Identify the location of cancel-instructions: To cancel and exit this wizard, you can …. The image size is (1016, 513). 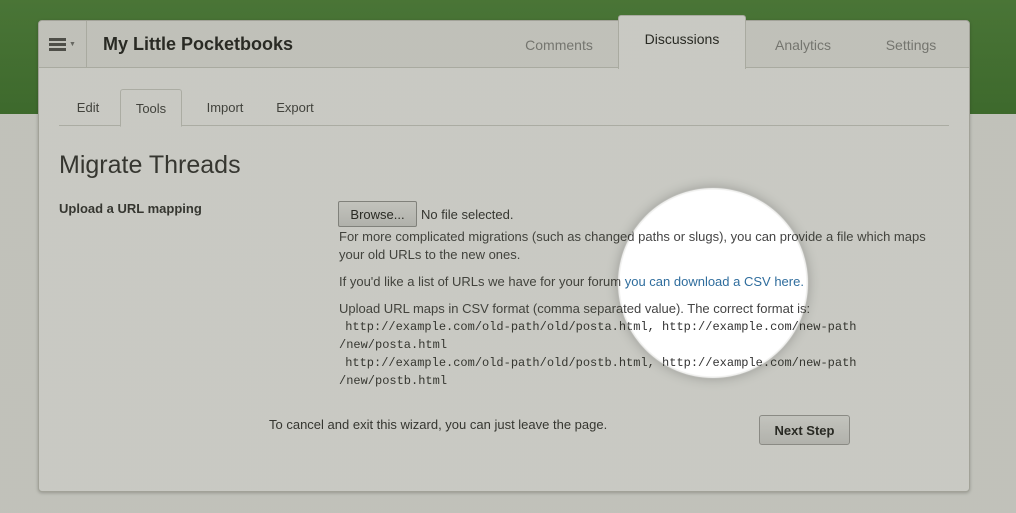
(438, 424).